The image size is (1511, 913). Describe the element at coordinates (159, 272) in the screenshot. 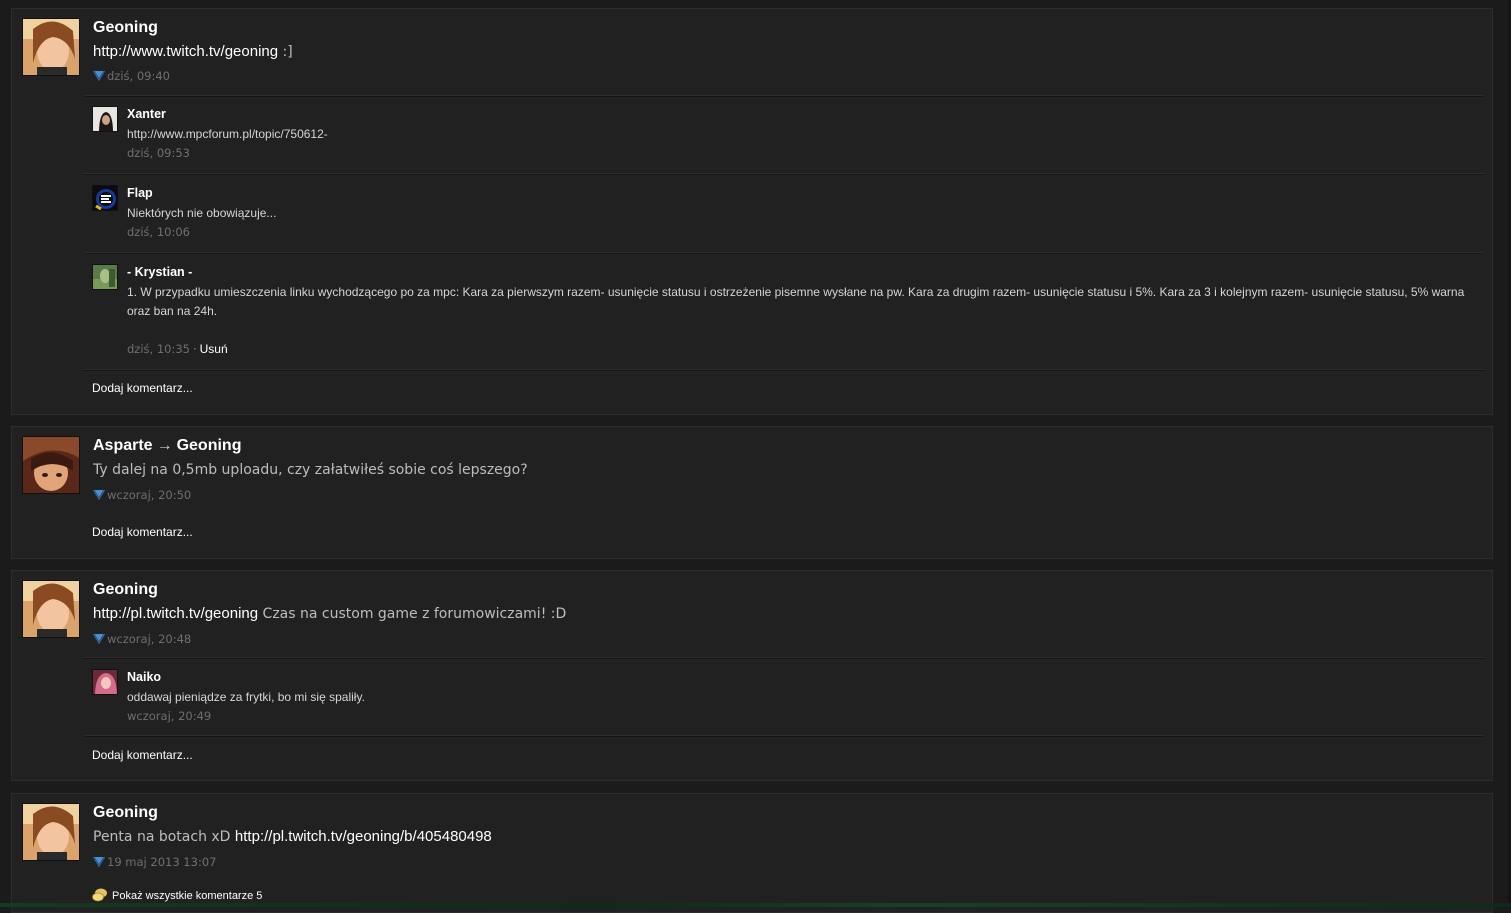

I see `comment-author: - Krystian -` at that location.